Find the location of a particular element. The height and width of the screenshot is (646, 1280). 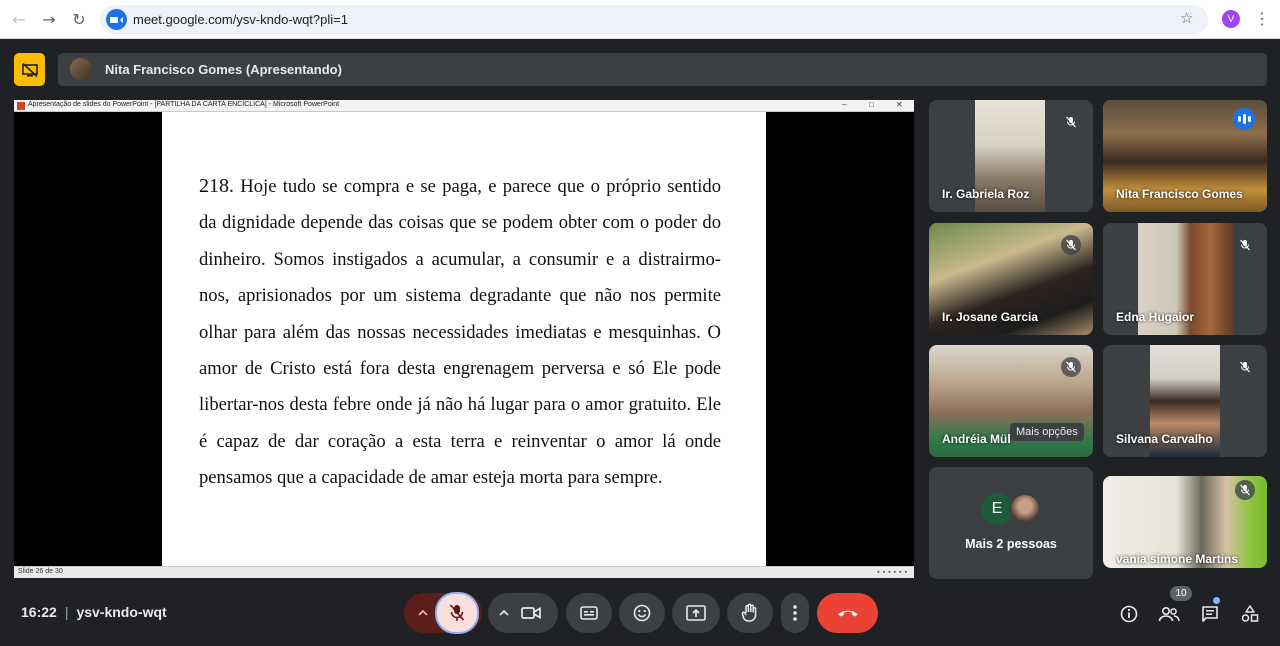

meet-site-icon is located at coordinates (116, 19).